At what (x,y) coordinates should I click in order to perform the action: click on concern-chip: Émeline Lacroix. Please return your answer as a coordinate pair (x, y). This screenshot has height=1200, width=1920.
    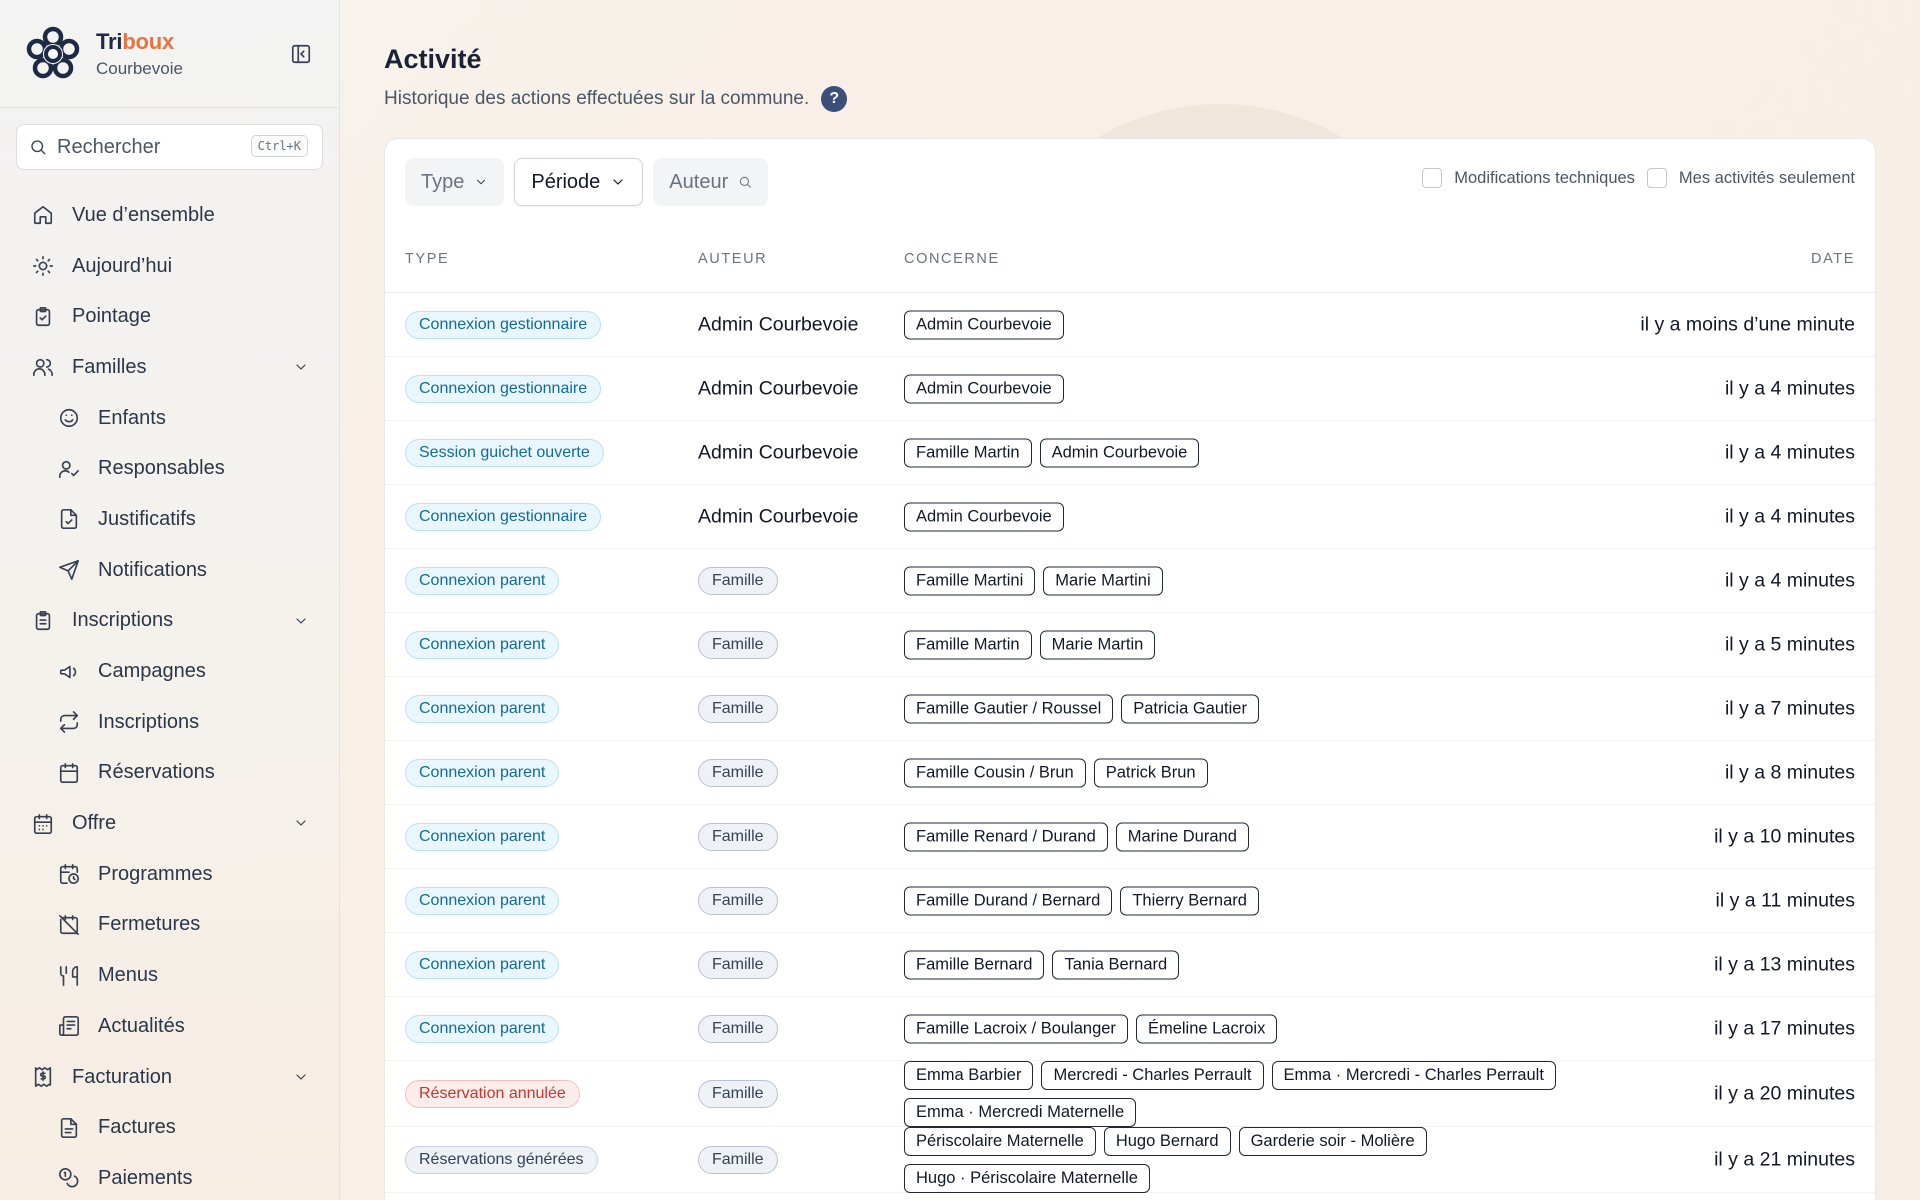
    Looking at the image, I should click on (1206, 1028).